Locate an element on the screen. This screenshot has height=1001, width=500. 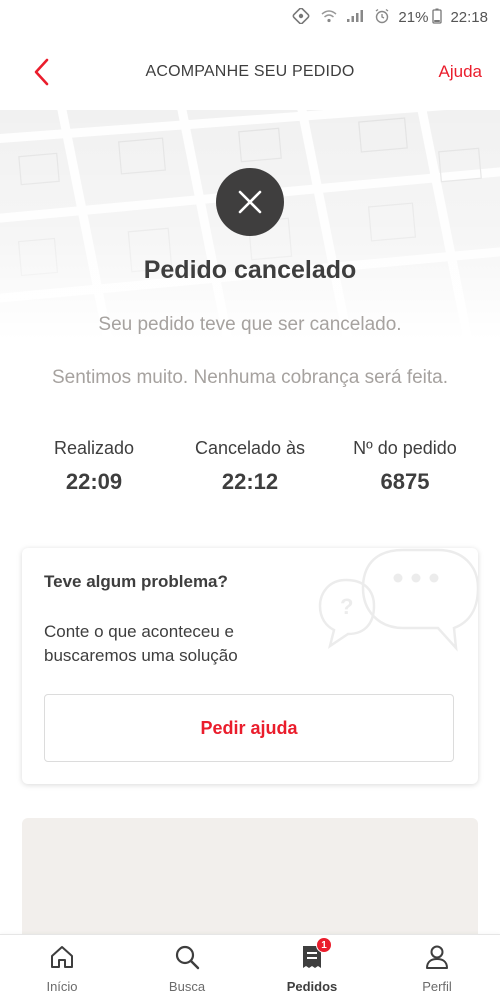
profile-icon is located at coordinates (437, 957).